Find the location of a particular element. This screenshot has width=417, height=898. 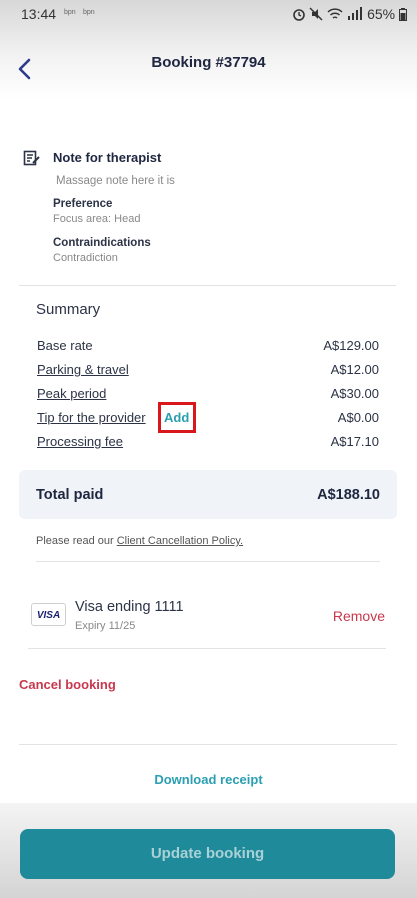

update-booking-button: Update booking is located at coordinates (207, 854).